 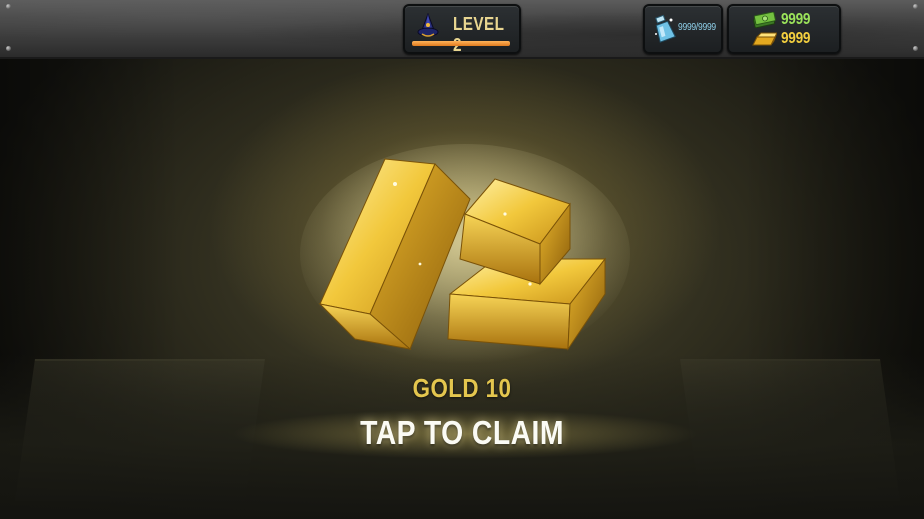 What do you see at coordinates (462, 388) in the screenshot?
I see `reward-title: GOLD 10` at bounding box center [462, 388].